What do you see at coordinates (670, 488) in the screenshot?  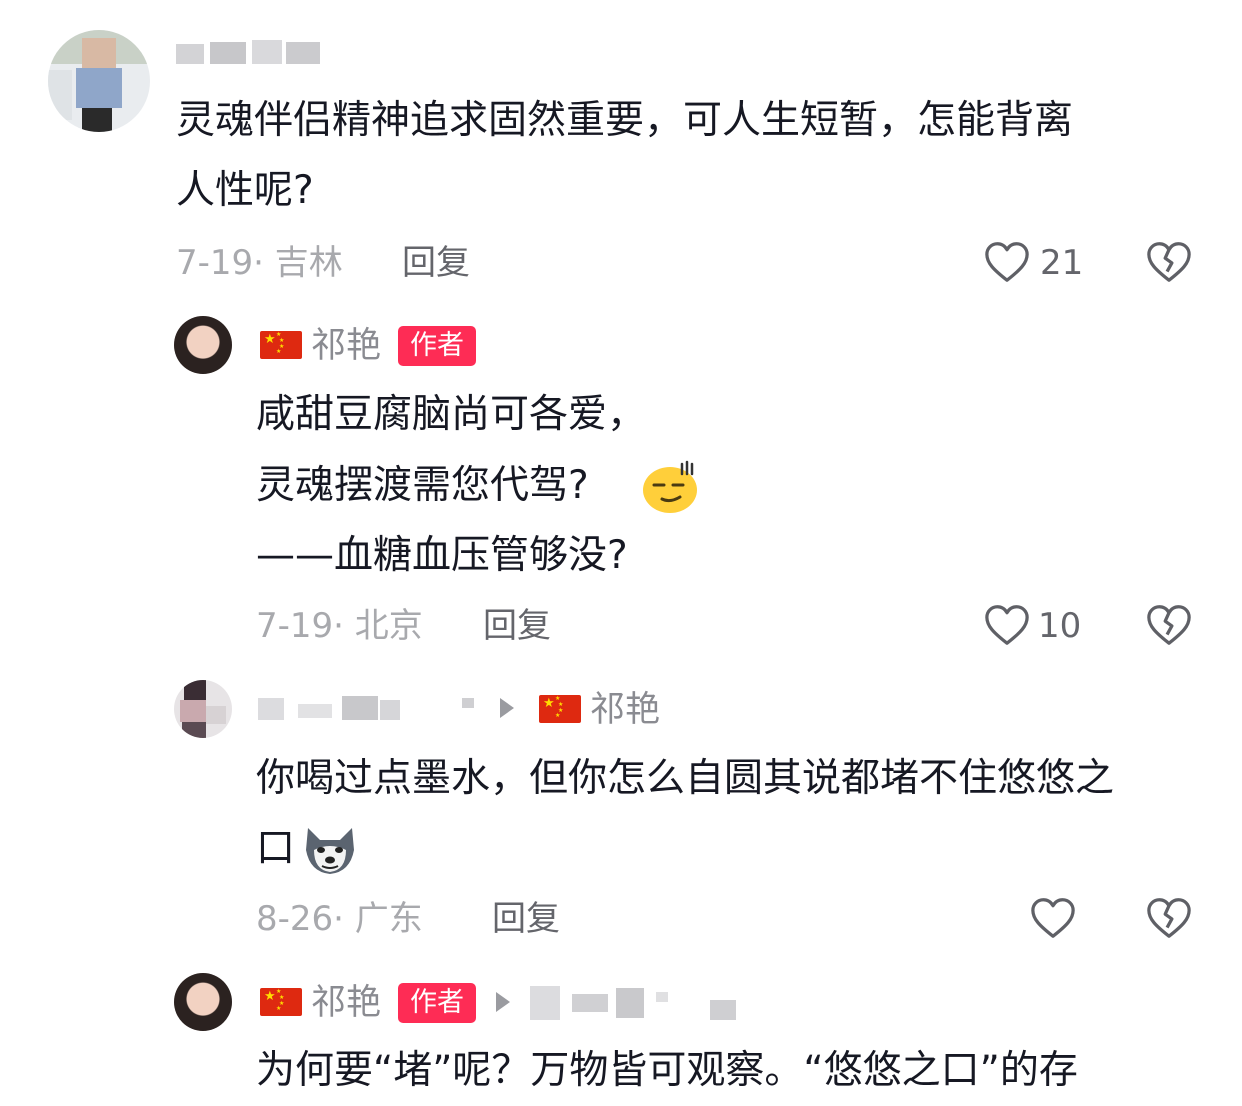 I see `smirk-emoji` at bounding box center [670, 488].